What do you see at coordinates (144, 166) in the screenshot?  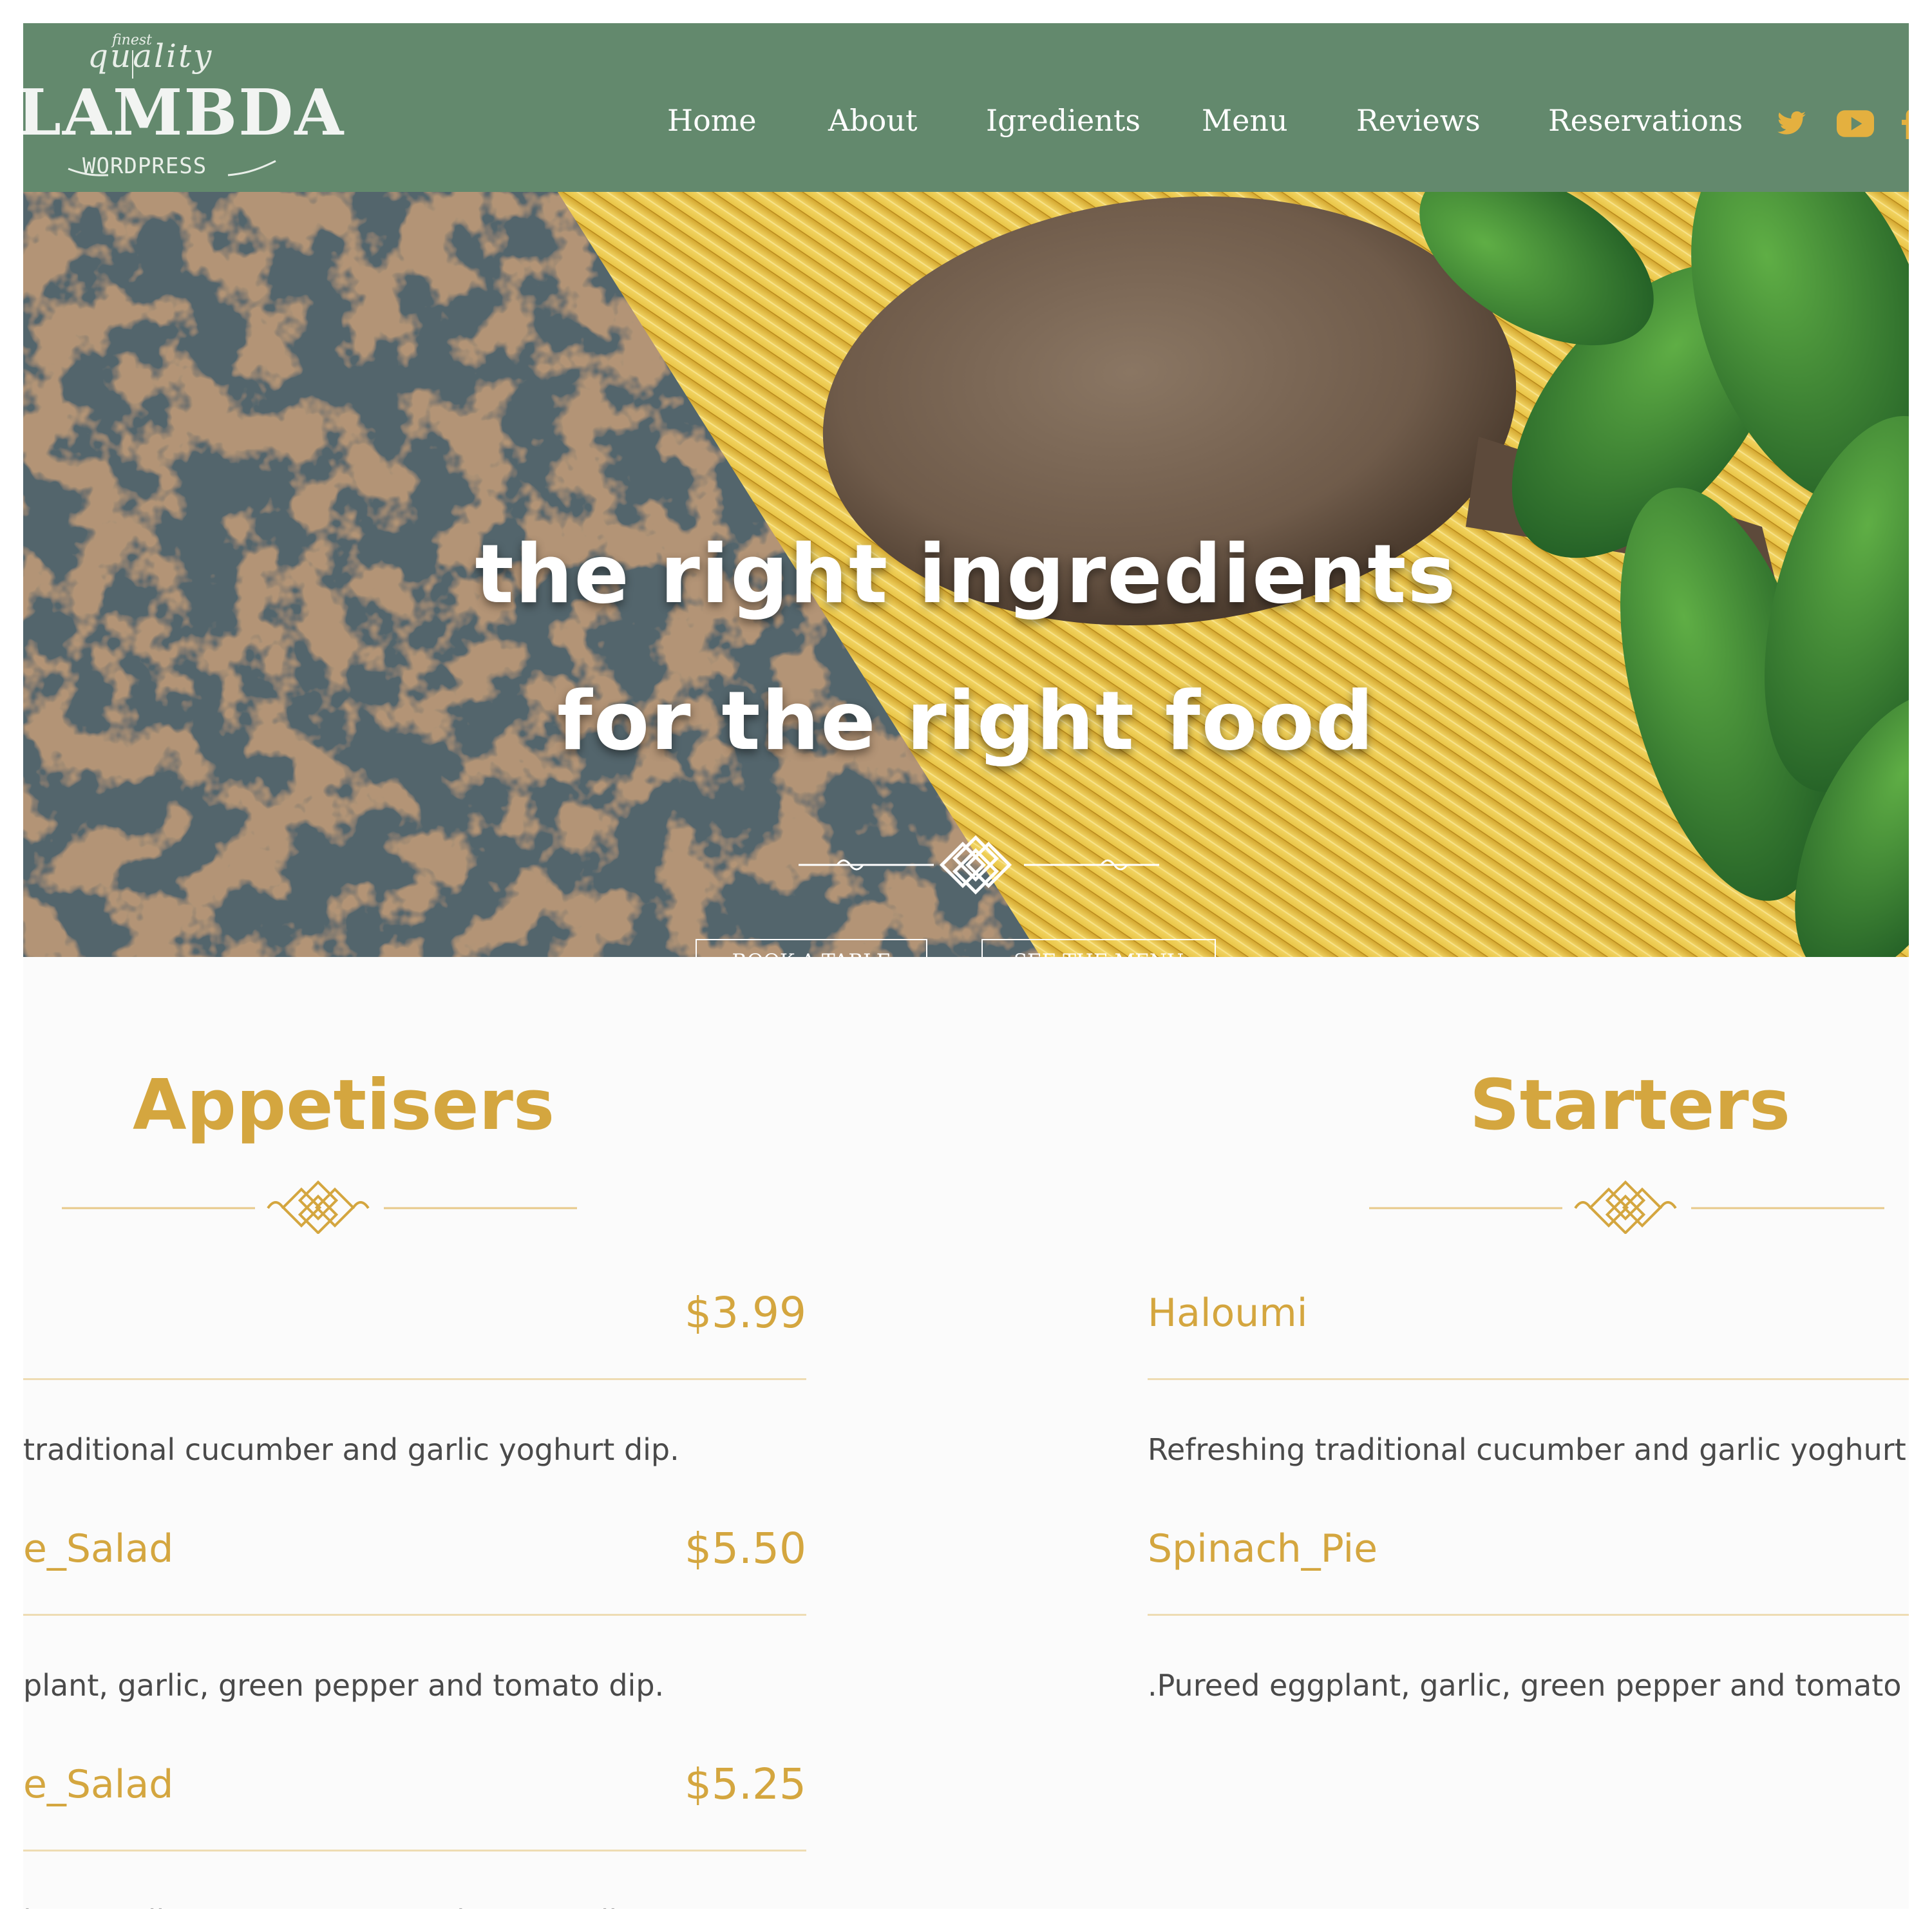 I see `logo-sub: WORDPRESS` at bounding box center [144, 166].